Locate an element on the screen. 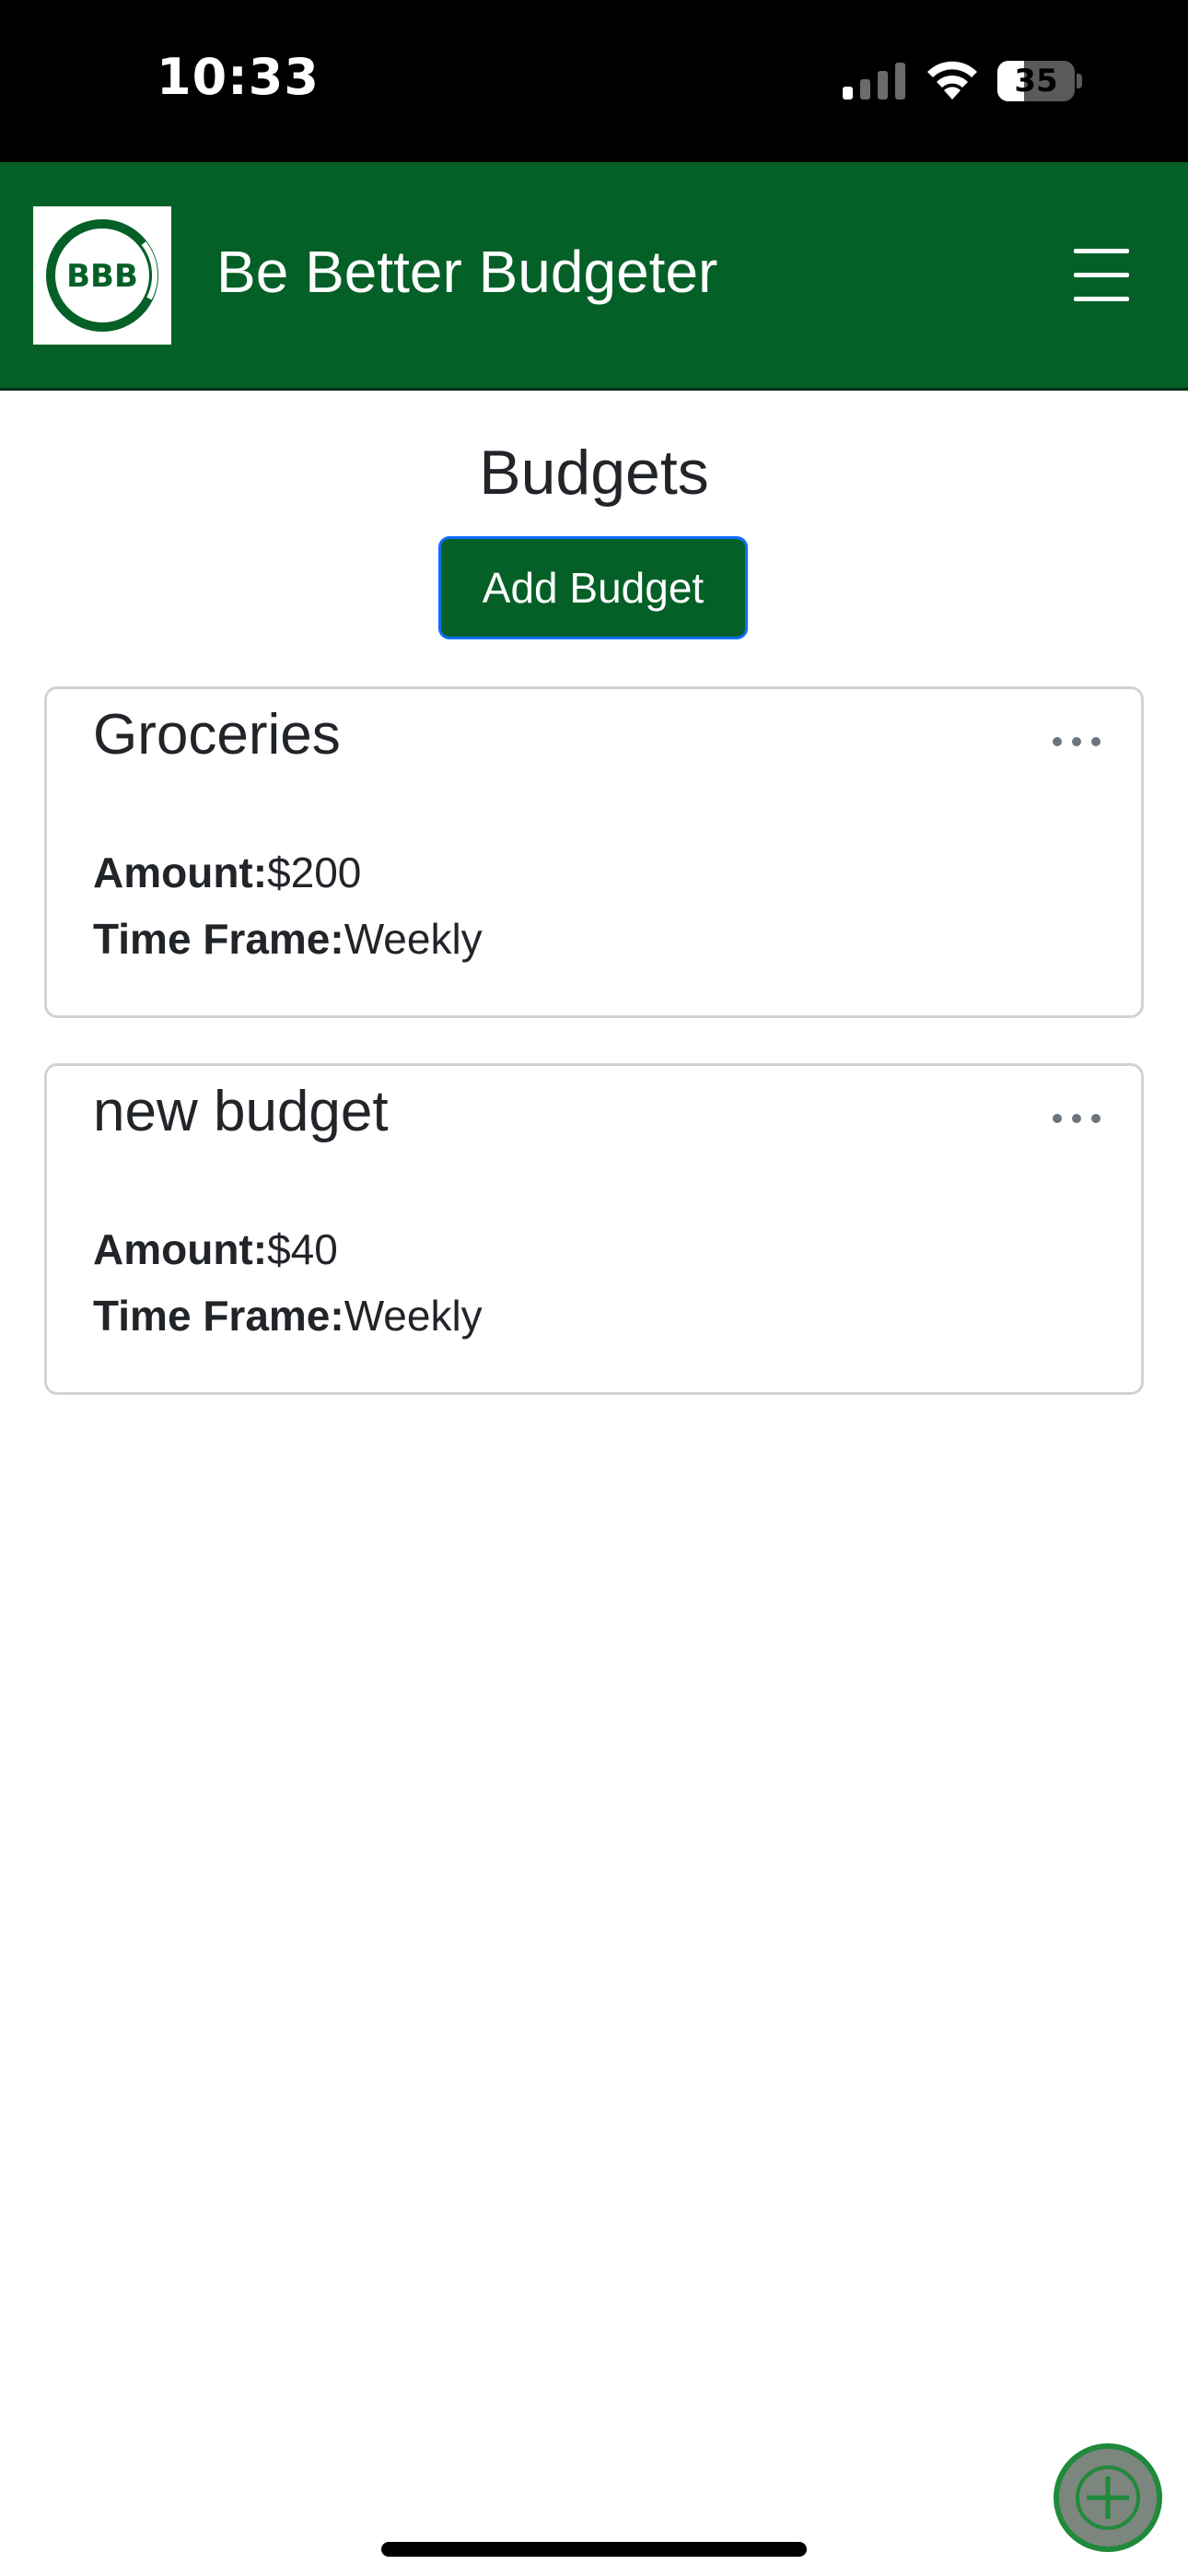 Image resolution: width=1188 pixels, height=2576 pixels. navbar: BBB Be Better Budgeter is located at coordinates (594, 276).